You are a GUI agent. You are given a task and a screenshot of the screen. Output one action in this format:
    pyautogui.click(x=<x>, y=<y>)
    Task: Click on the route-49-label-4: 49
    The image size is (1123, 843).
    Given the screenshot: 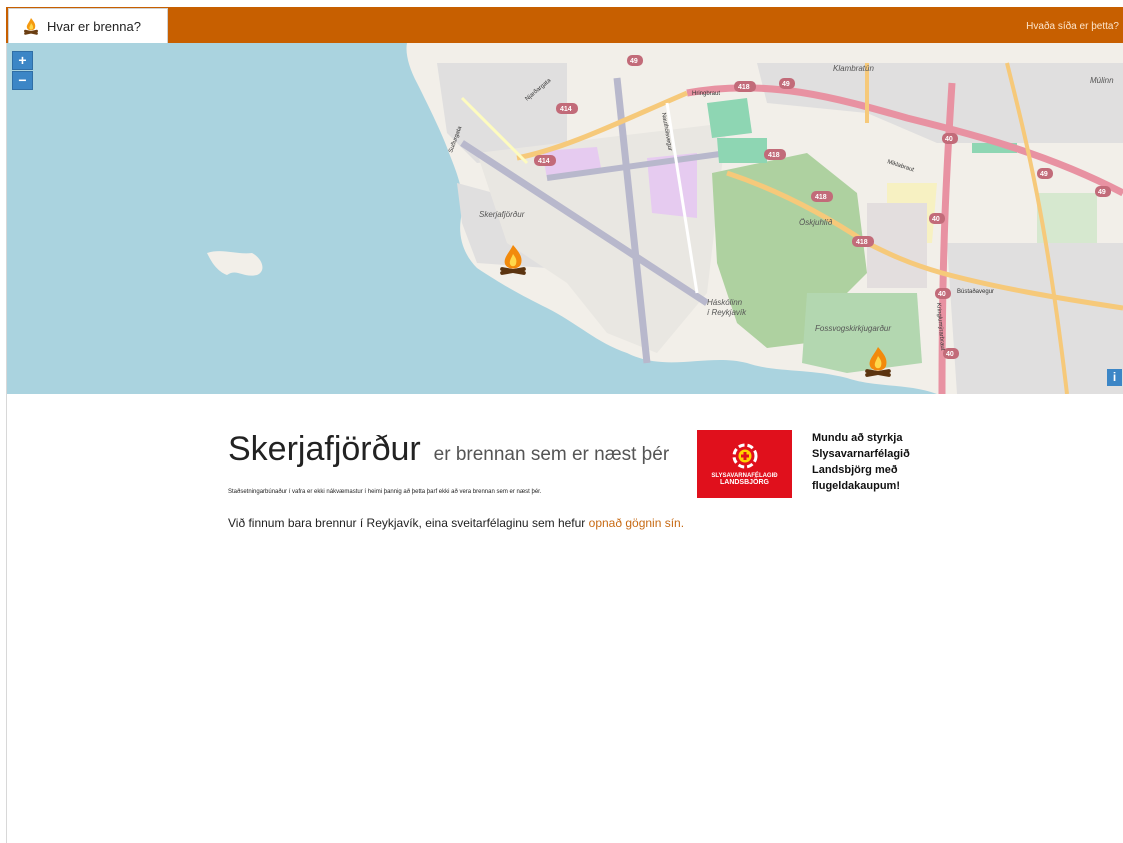 What is the action you would take?
    pyautogui.click(x=1102, y=192)
    